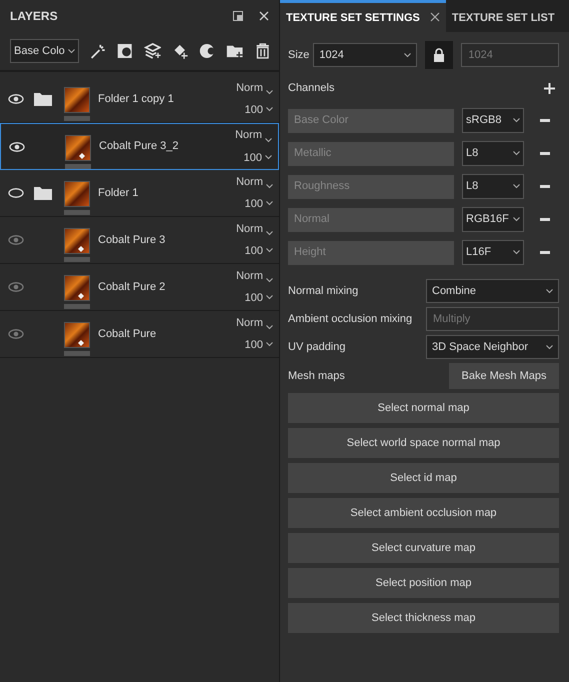 This screenshot has width=569, height=682. Describe the element at coordinates (549, 88) in the screenshot. I see `plus-icon` at that location.